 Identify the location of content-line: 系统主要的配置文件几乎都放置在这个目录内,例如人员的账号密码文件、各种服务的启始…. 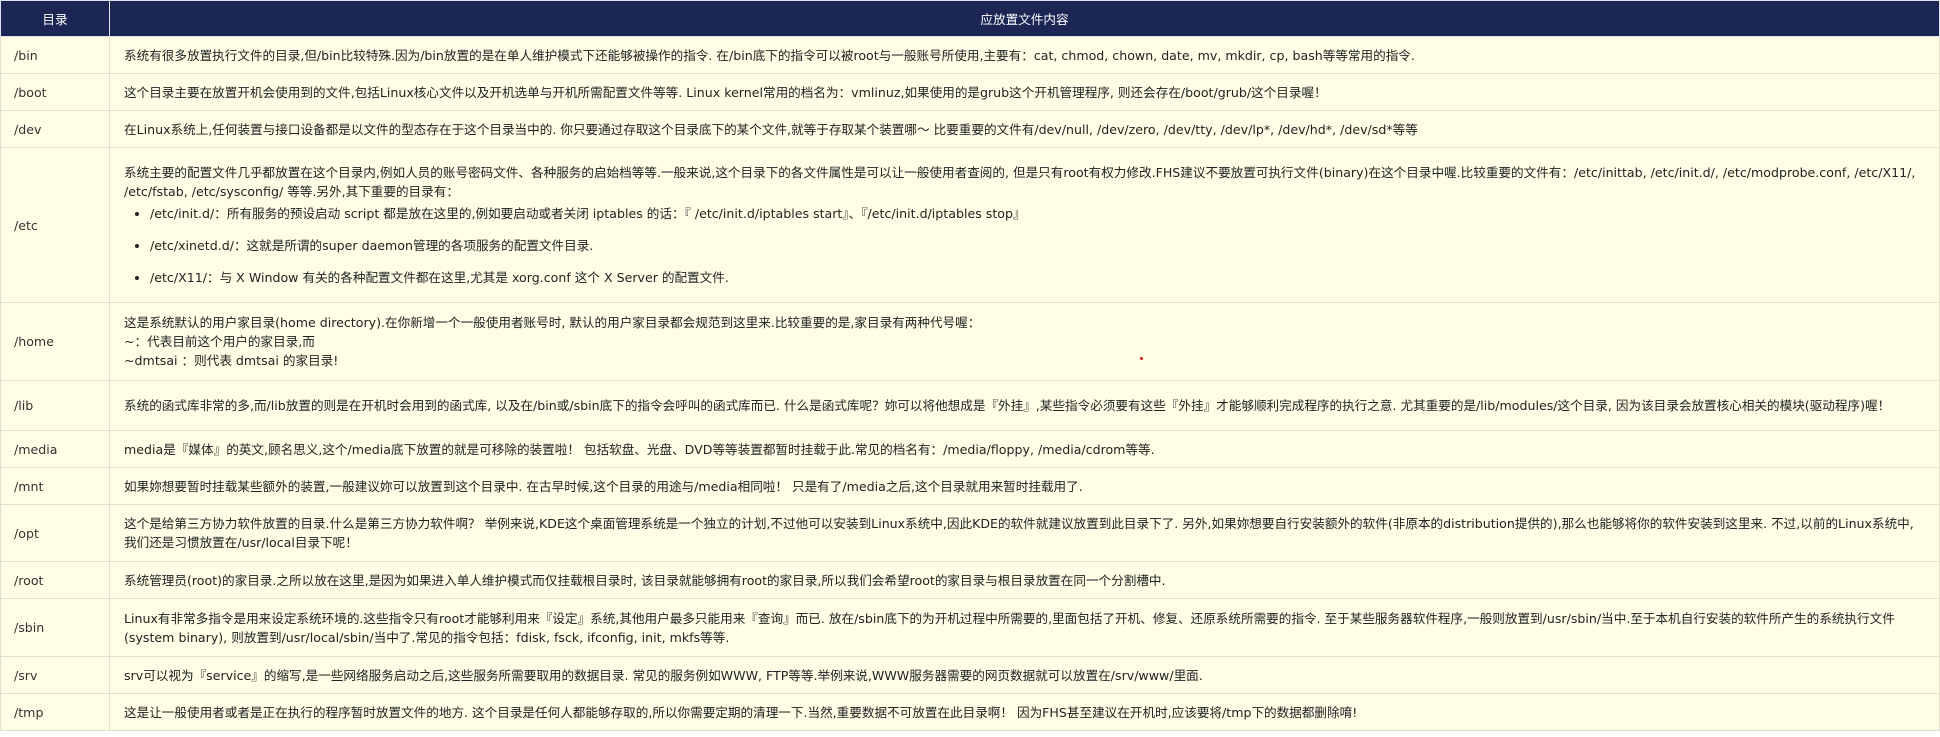
(1020, 182).